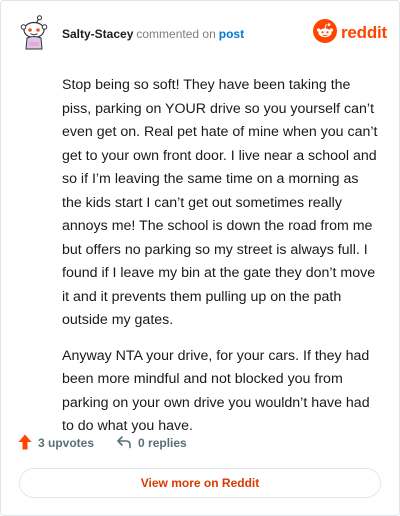 This screenshot has height=516, width=400. I want to click on comment-header: Salty-Stacey commented on post reddit, so click(203, 34).